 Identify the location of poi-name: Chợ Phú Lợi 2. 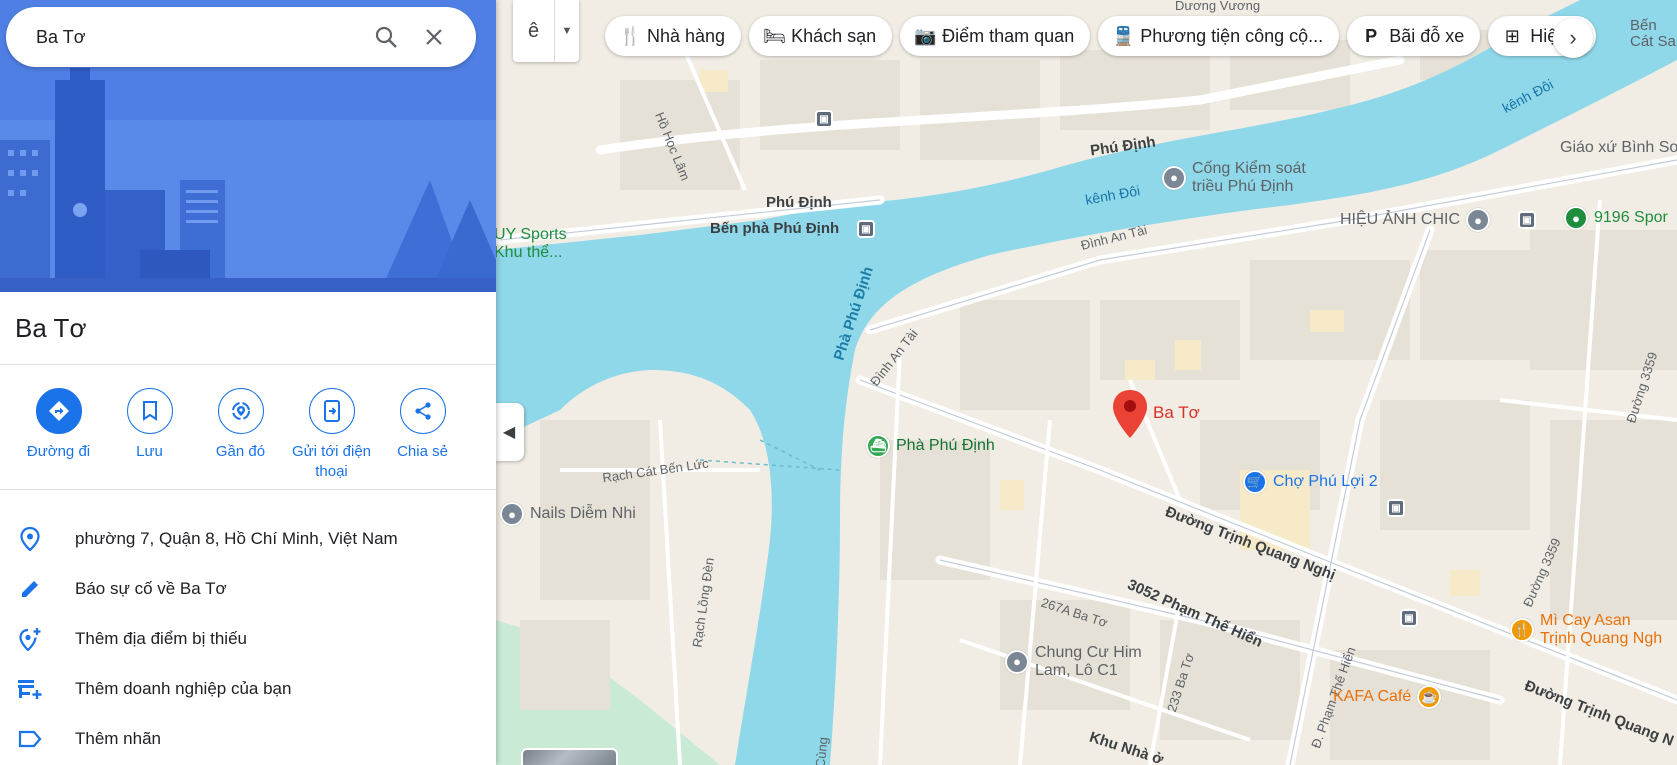
(1325, 481).